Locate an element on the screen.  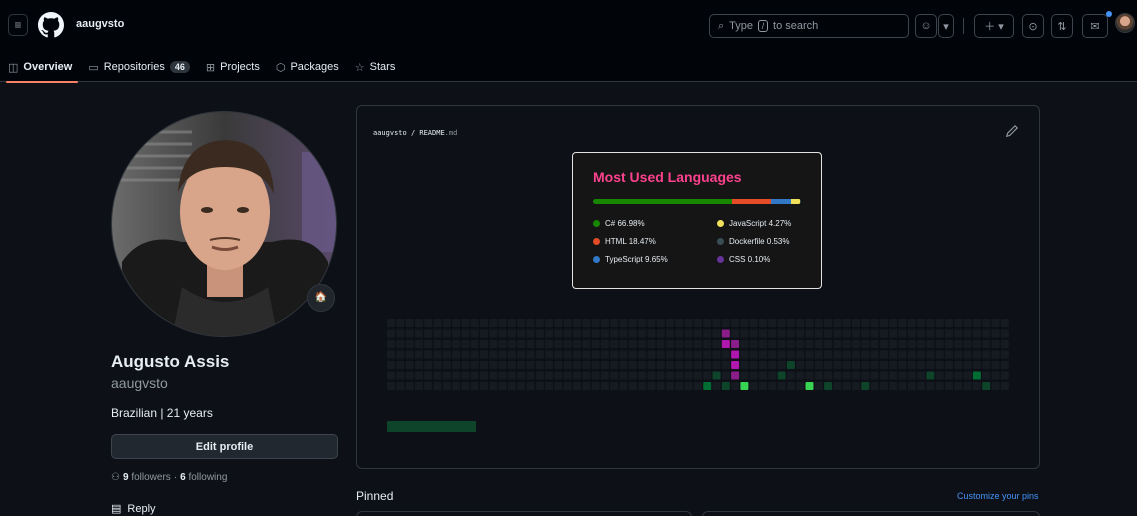
profile-avatar is located at coordinates (224, 224).